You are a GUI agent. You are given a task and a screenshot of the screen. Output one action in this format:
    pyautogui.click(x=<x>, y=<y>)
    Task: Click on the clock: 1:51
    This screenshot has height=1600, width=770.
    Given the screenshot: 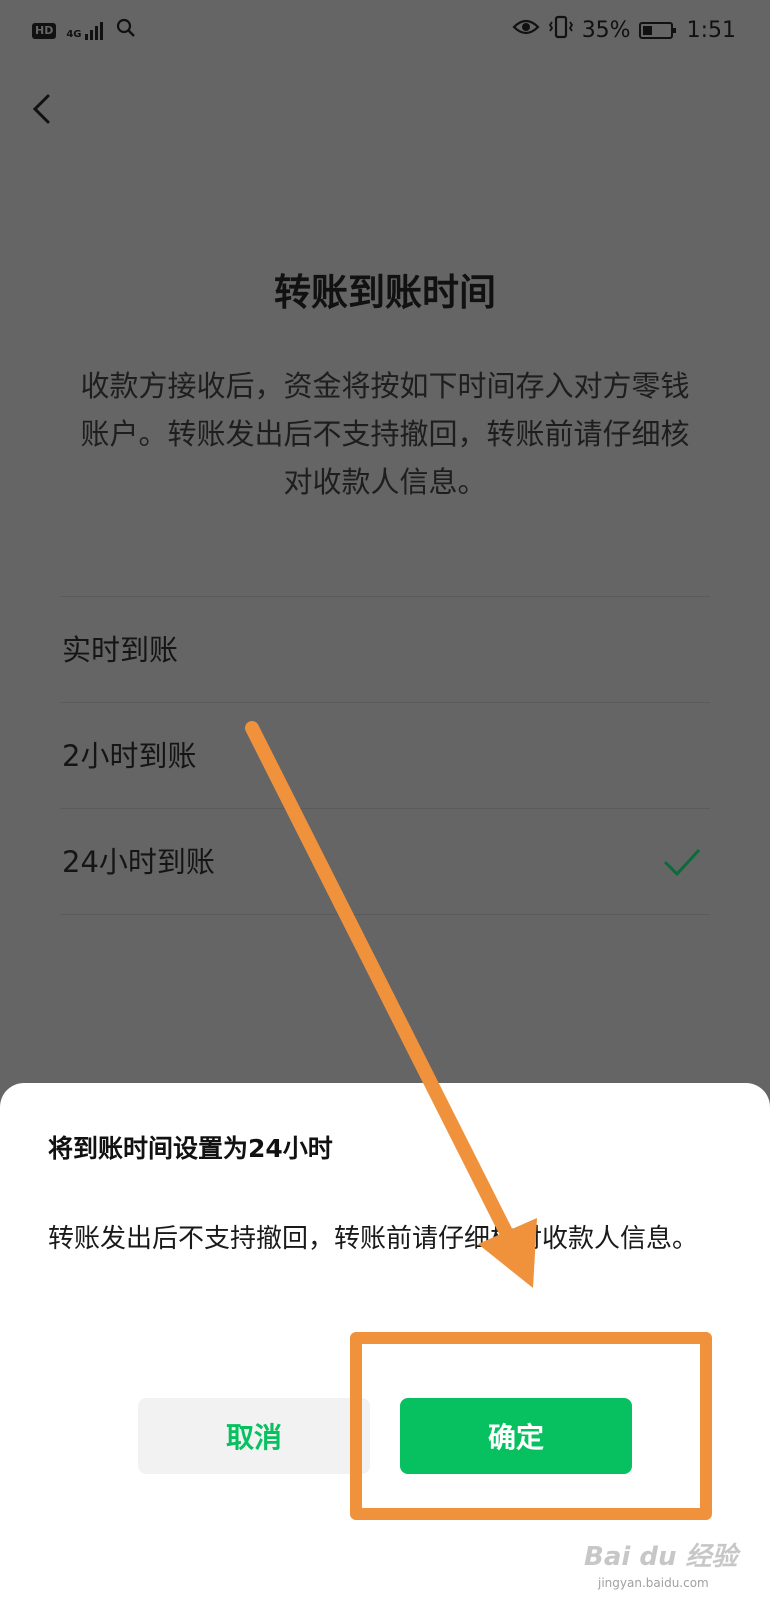 What is the action you would take?
    pyautogui.click(x=711, y=30)
    